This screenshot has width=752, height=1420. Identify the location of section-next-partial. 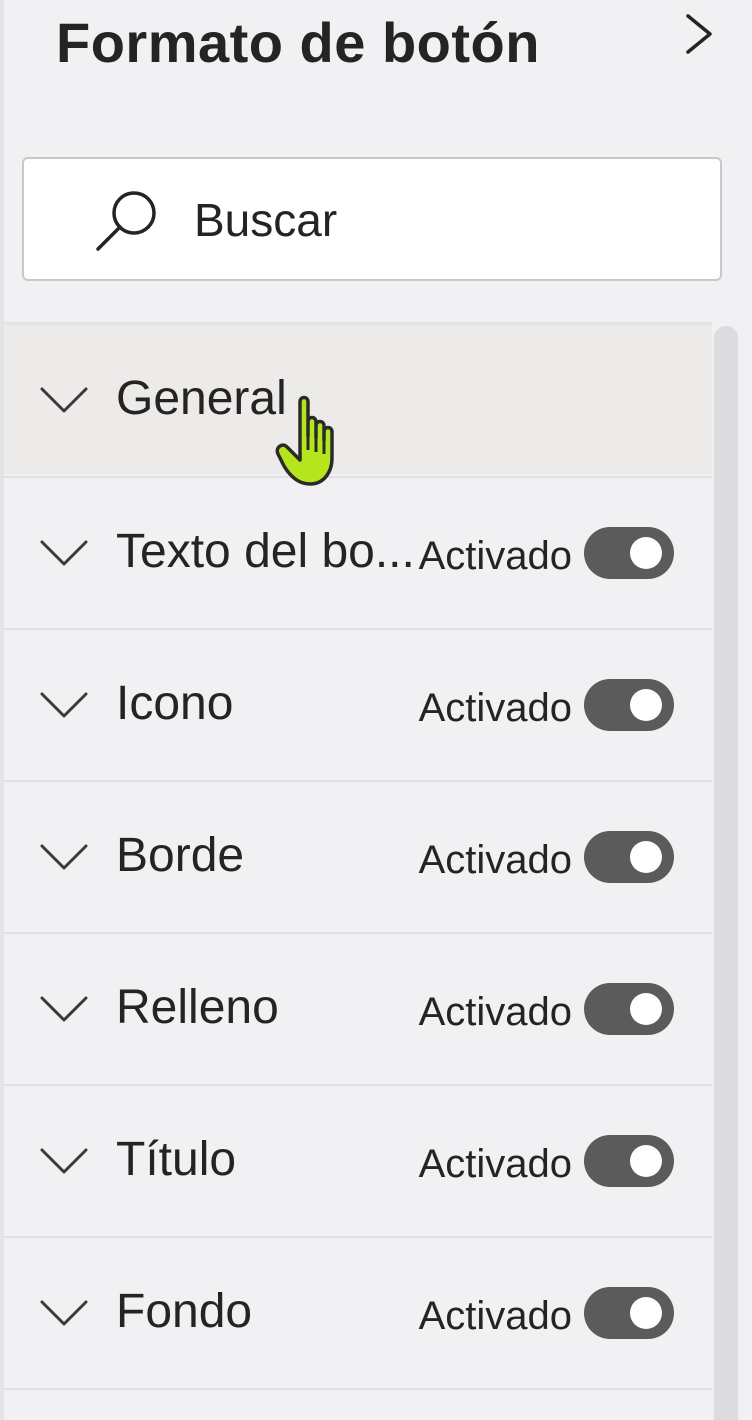
(358, 1404).